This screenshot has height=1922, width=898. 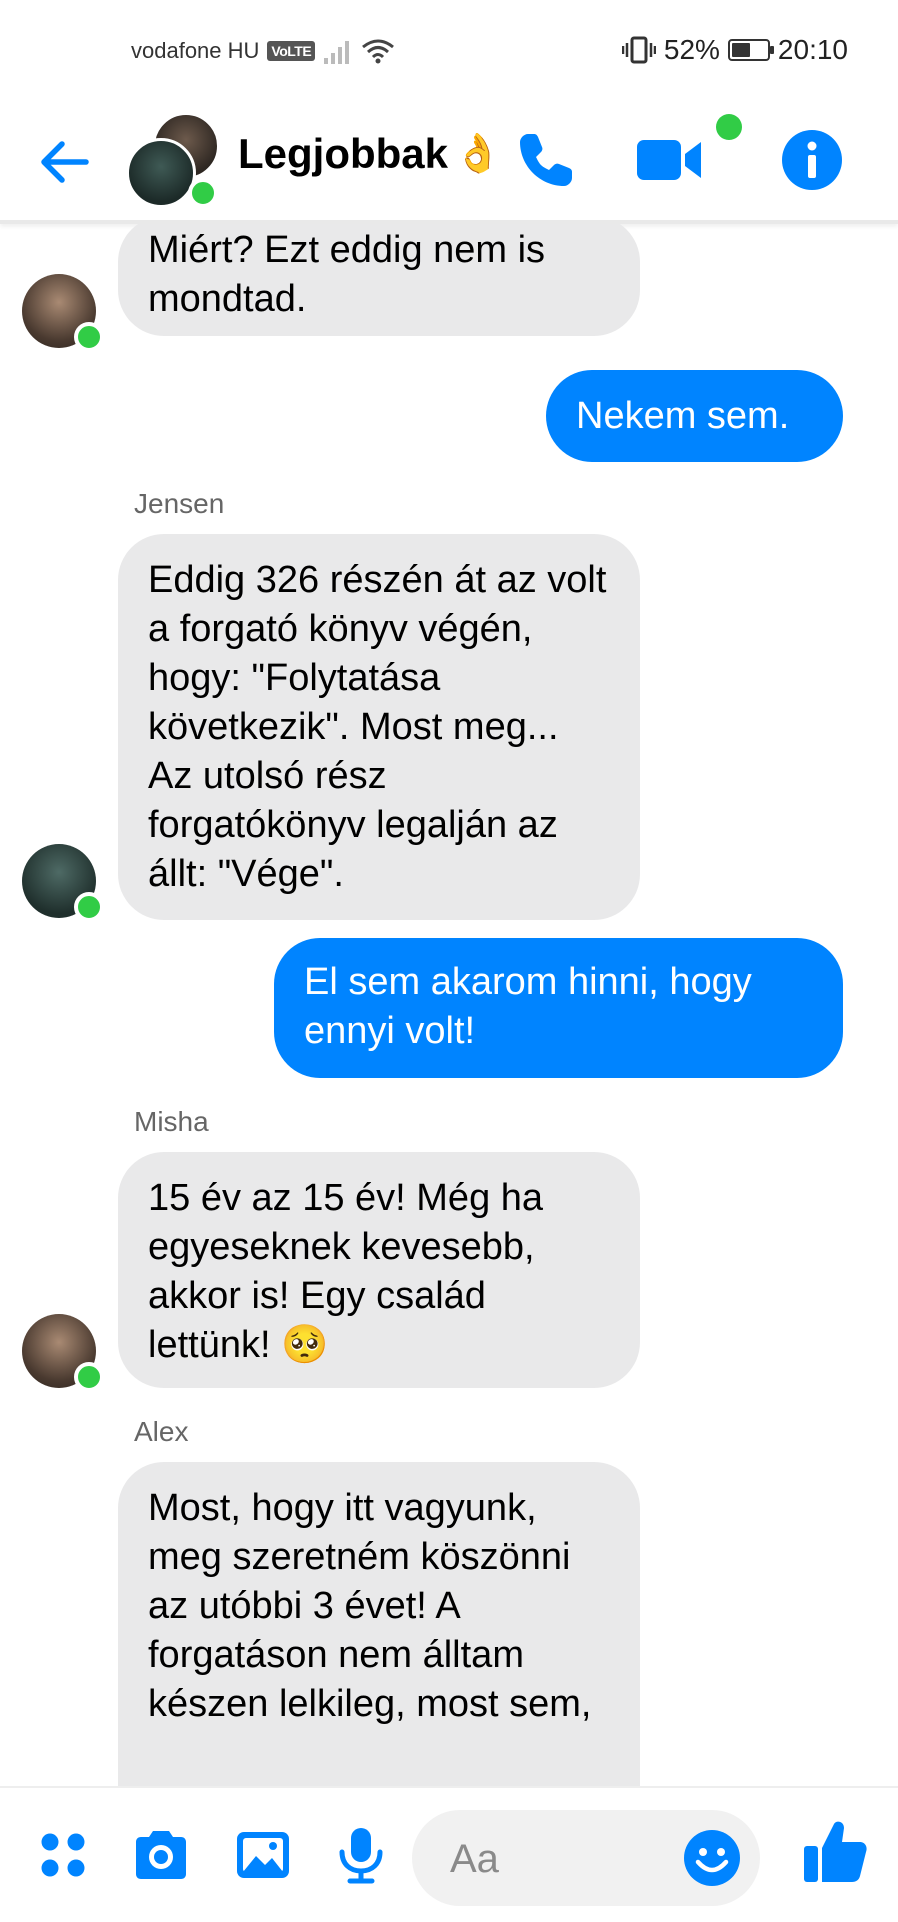 What do you see at coordinates (672, 160) in the screenshot?
I see `video-camera-icon` at bounding box center [672, 160].